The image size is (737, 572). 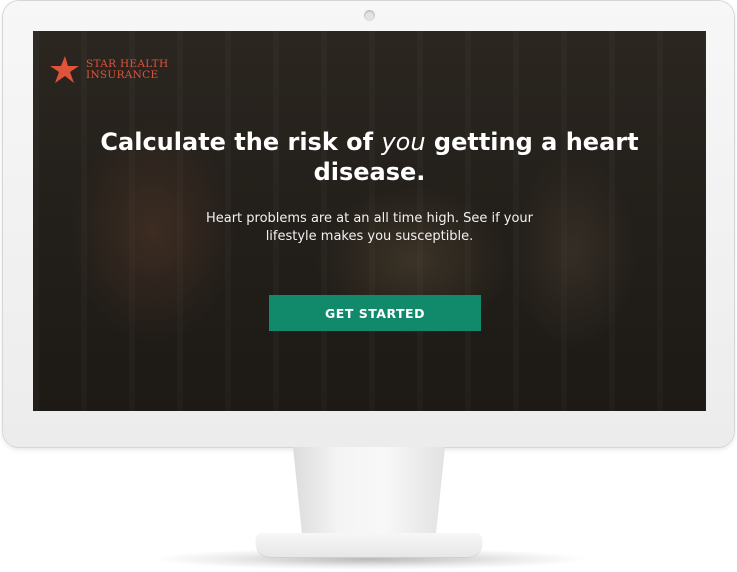 I want to click on camera-icon, so click(x=369, y=15).